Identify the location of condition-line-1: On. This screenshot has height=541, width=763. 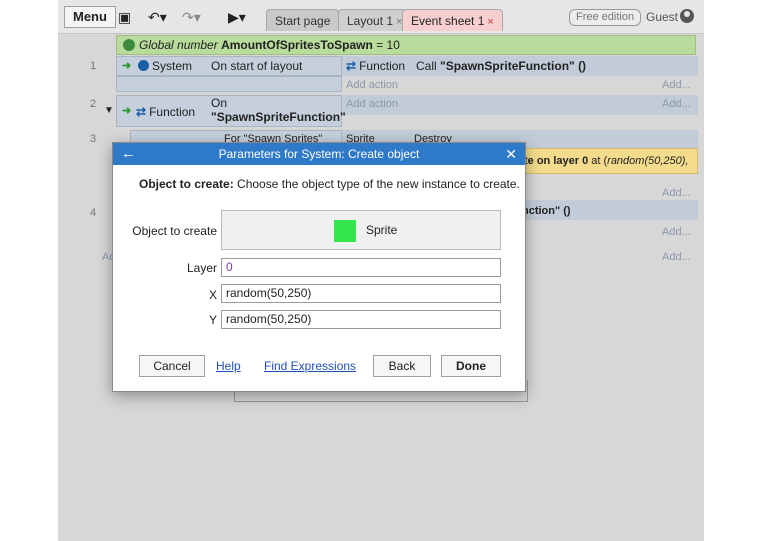
(219, 103).